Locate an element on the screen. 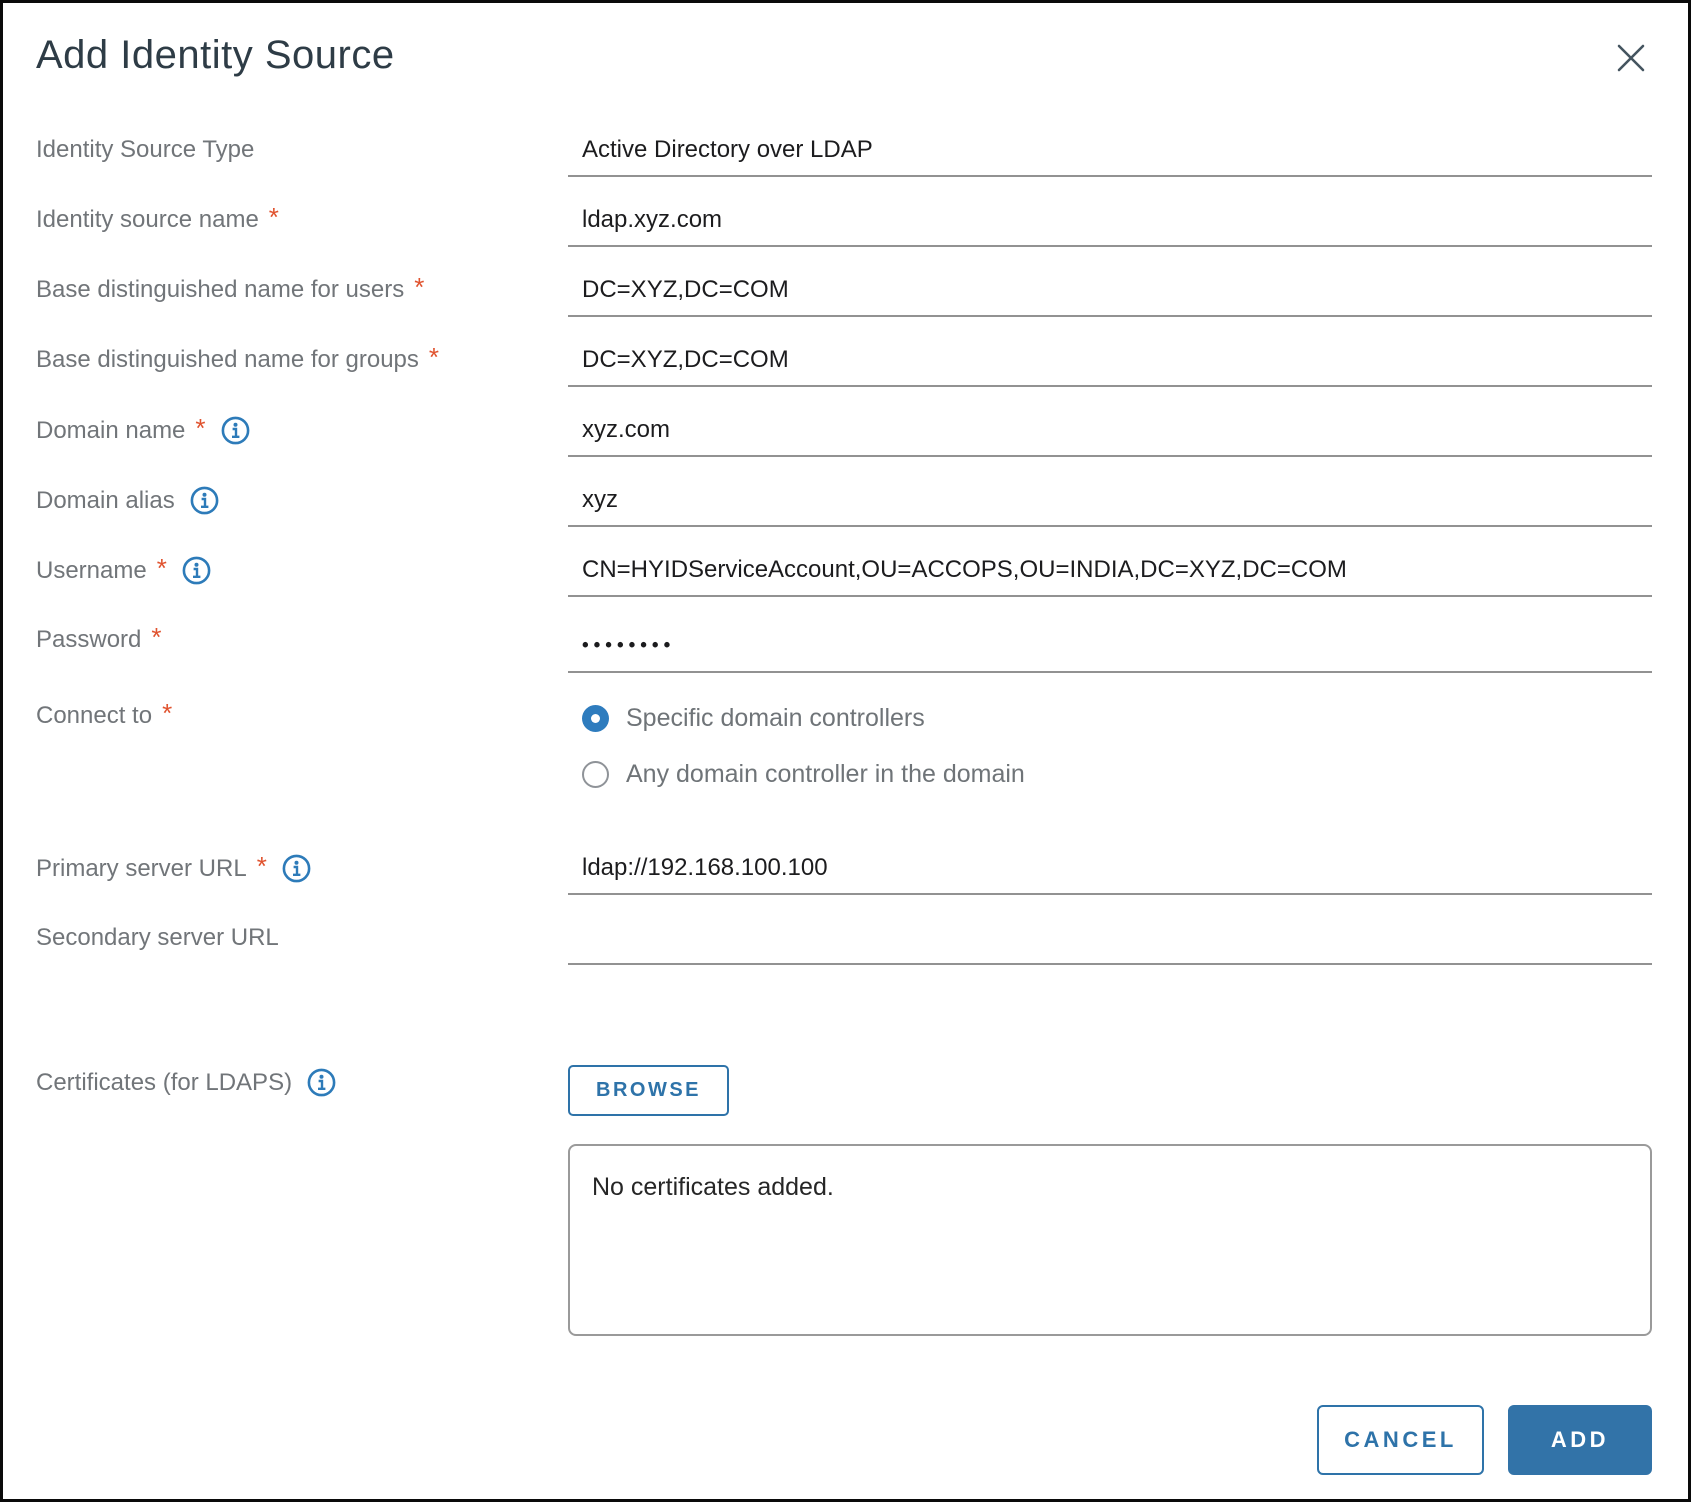 Image resolution: width=1691 pixels, height=1502 pixels. primary-server-url-value: ldap://192.168.100.100 is located at coordinates (705, 867).